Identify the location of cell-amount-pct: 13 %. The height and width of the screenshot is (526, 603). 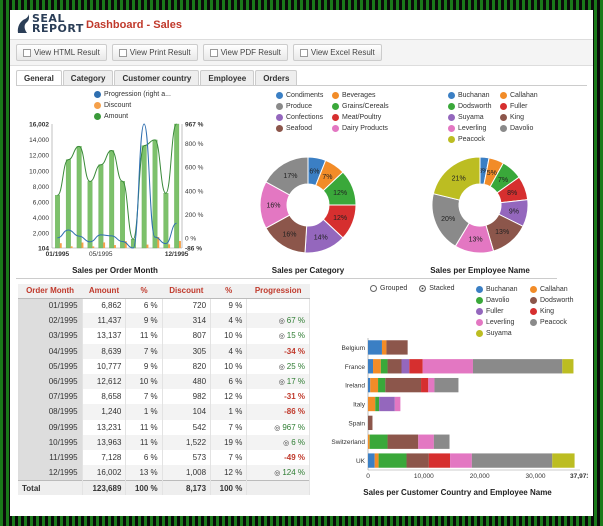
(144, 473).